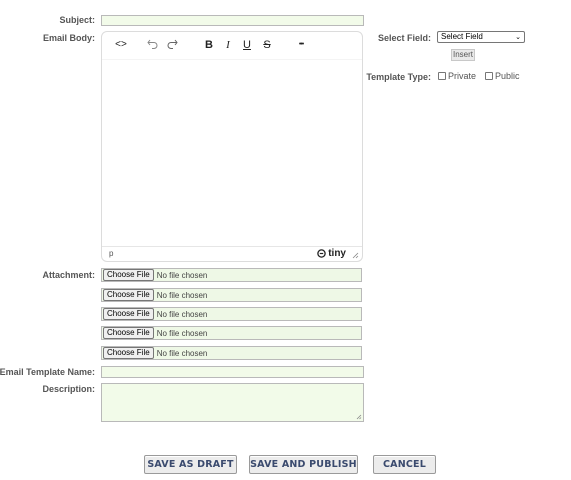 The height and width of the screenshot is (480, 571). What do you see at coordinates (267, 45) in the screenshot?
I see `strikethrough-button: S` at bounding box center [267, 45].